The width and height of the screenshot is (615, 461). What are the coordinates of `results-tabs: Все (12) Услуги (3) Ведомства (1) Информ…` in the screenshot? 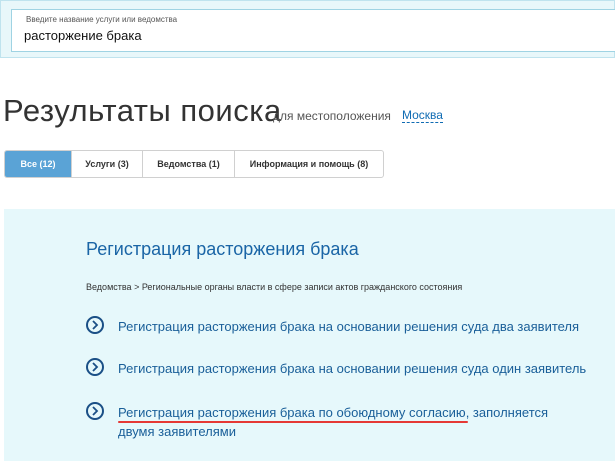 It's located at (194, 164).